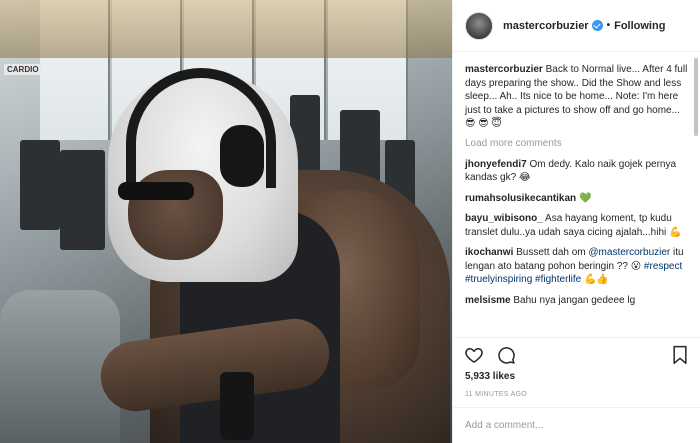 The height and width of the screenshot is (443, 700). I want to click on bookmark-icon, so click(680, 354).